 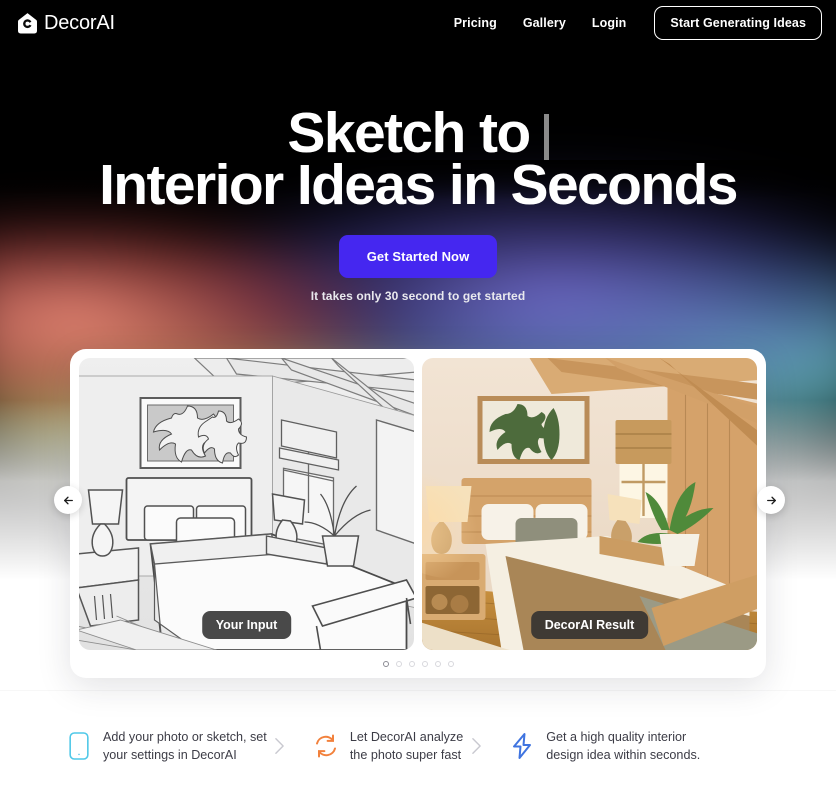 What do you see at coordinates (406, 746) in the screenshot?
I see `feature-text-2: Let DecorAI analyze the photo super fast` at bounding box center [406, 746].